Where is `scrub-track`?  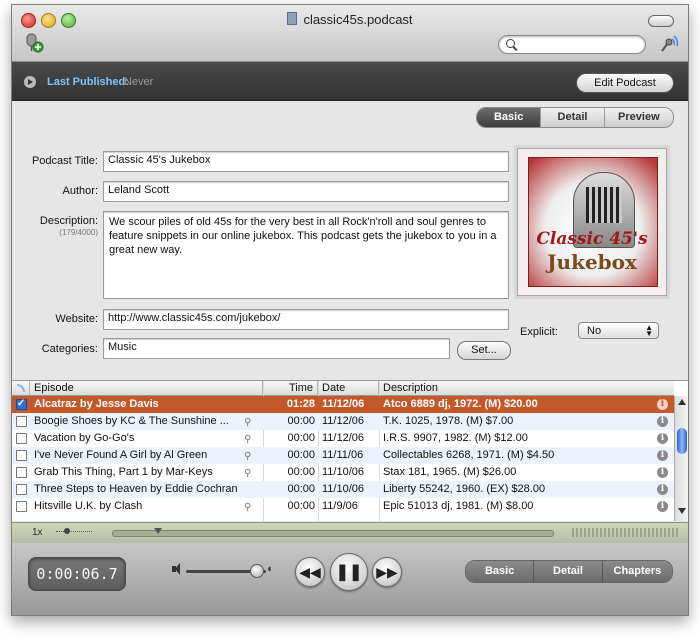
scrub-track is located at coordinates (333, 533).